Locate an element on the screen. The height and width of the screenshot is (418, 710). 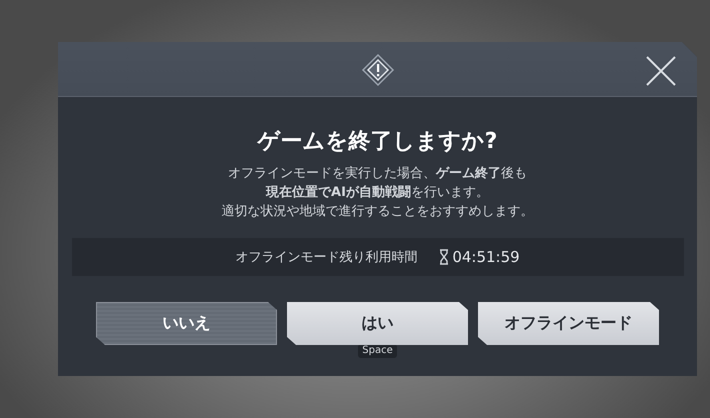
dialog-title: ゲームを終了しますか? is located at coordinates (378, 142).